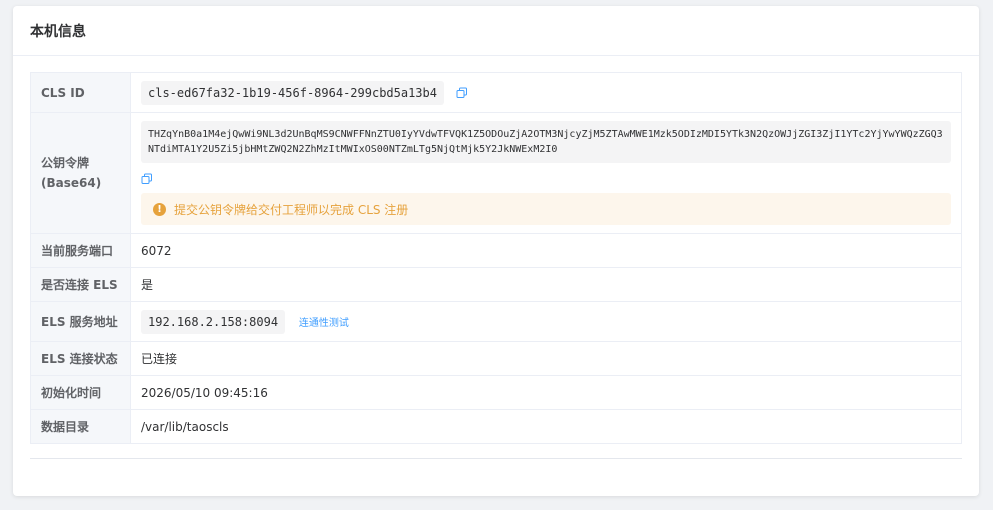  What do you see at coordinates (159, 209) in the screenshot?
I see `warning-icon: !` at bounding box center [159, 209].